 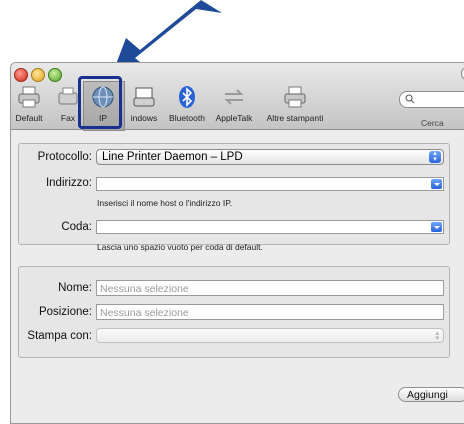 I want to click on tool-default: Default, so click(x=30, y=106).